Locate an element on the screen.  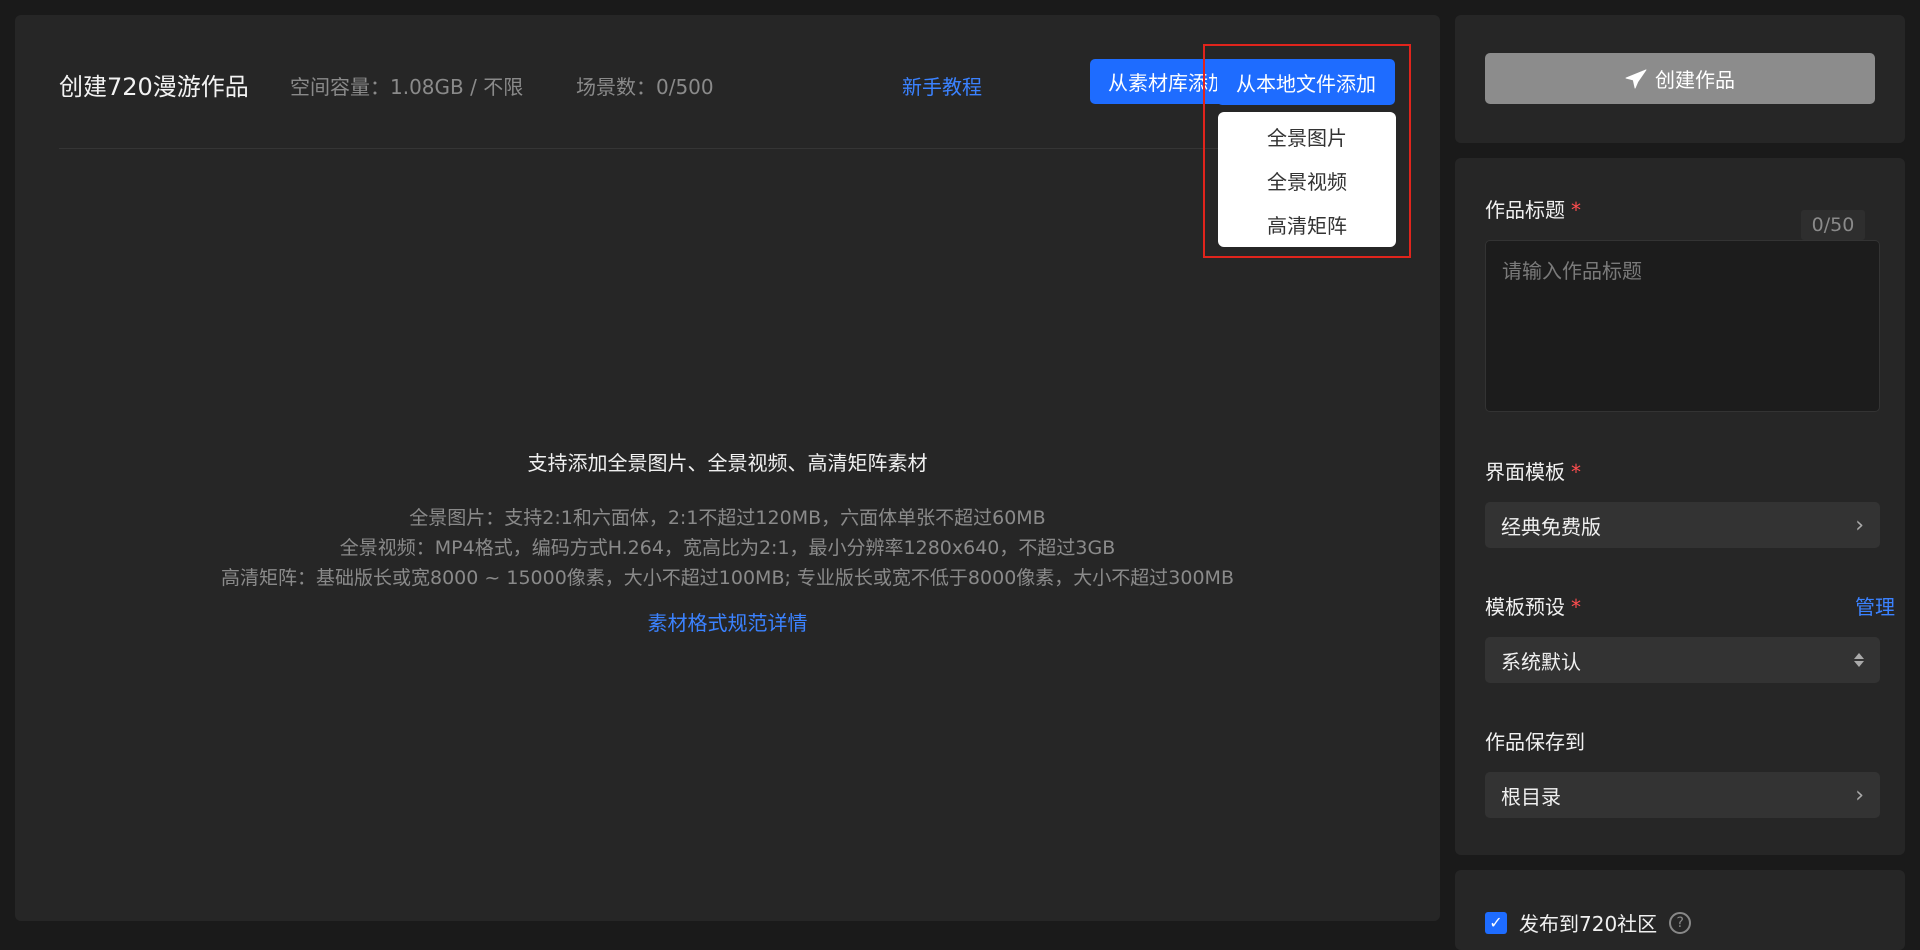
create-work-button: 创建作品 is located at coordinates (1680, 78).